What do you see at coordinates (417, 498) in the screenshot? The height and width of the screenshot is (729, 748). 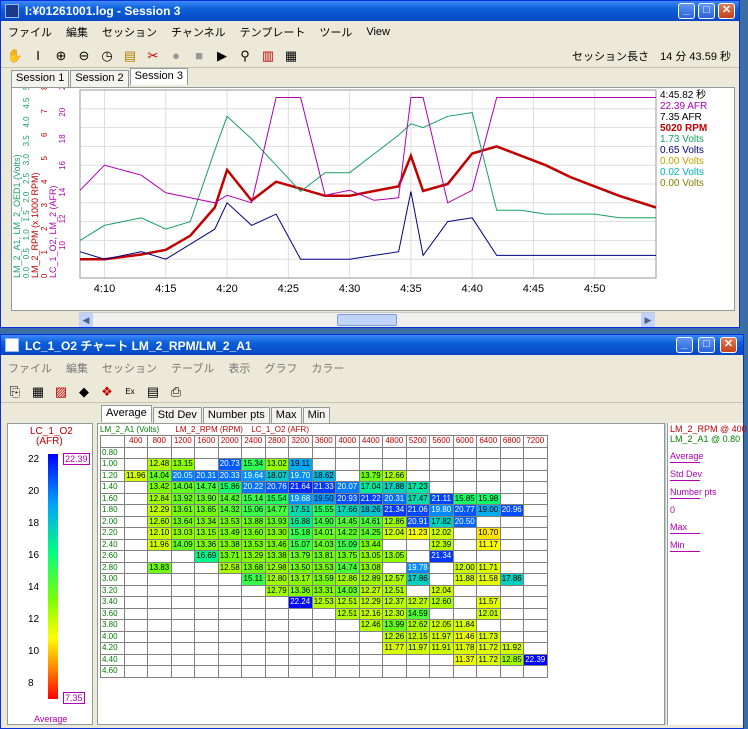 I see `table-cell: 17.47` at bounding box center [417, 498].